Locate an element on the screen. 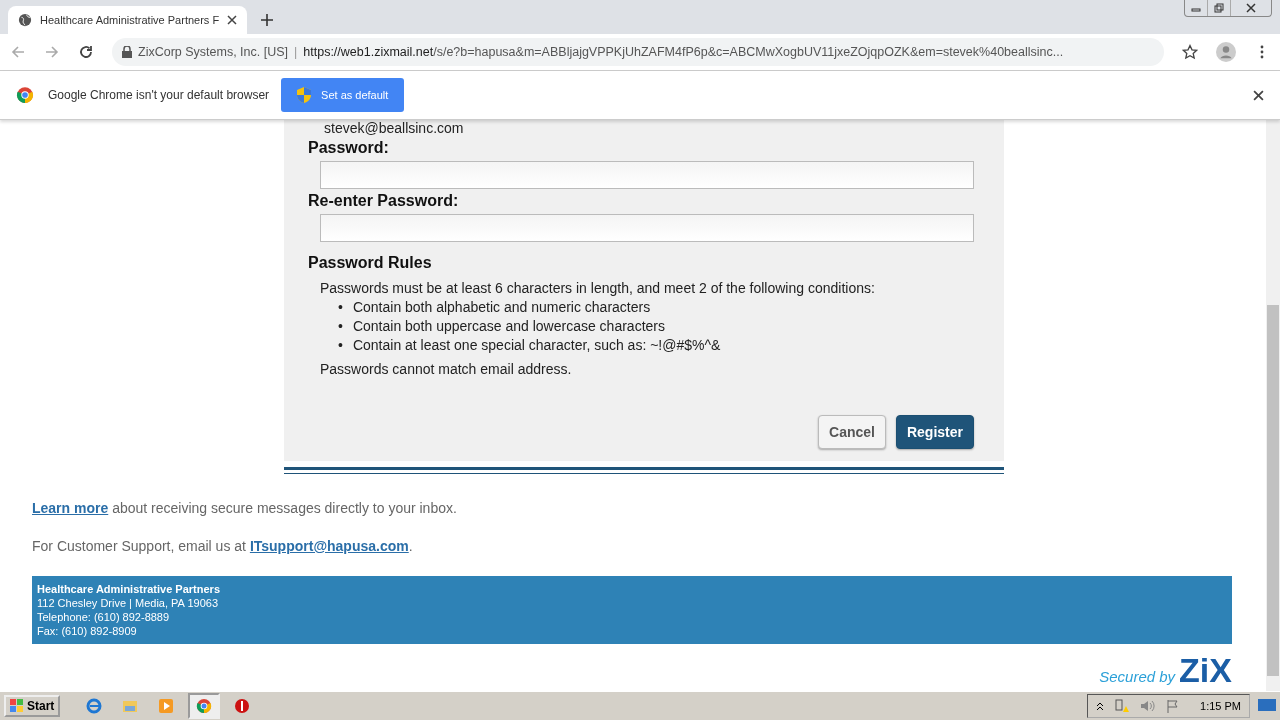 The height and width of the screenshot is (720, 1280). register-button: Register is located at coordinates (934, 432).